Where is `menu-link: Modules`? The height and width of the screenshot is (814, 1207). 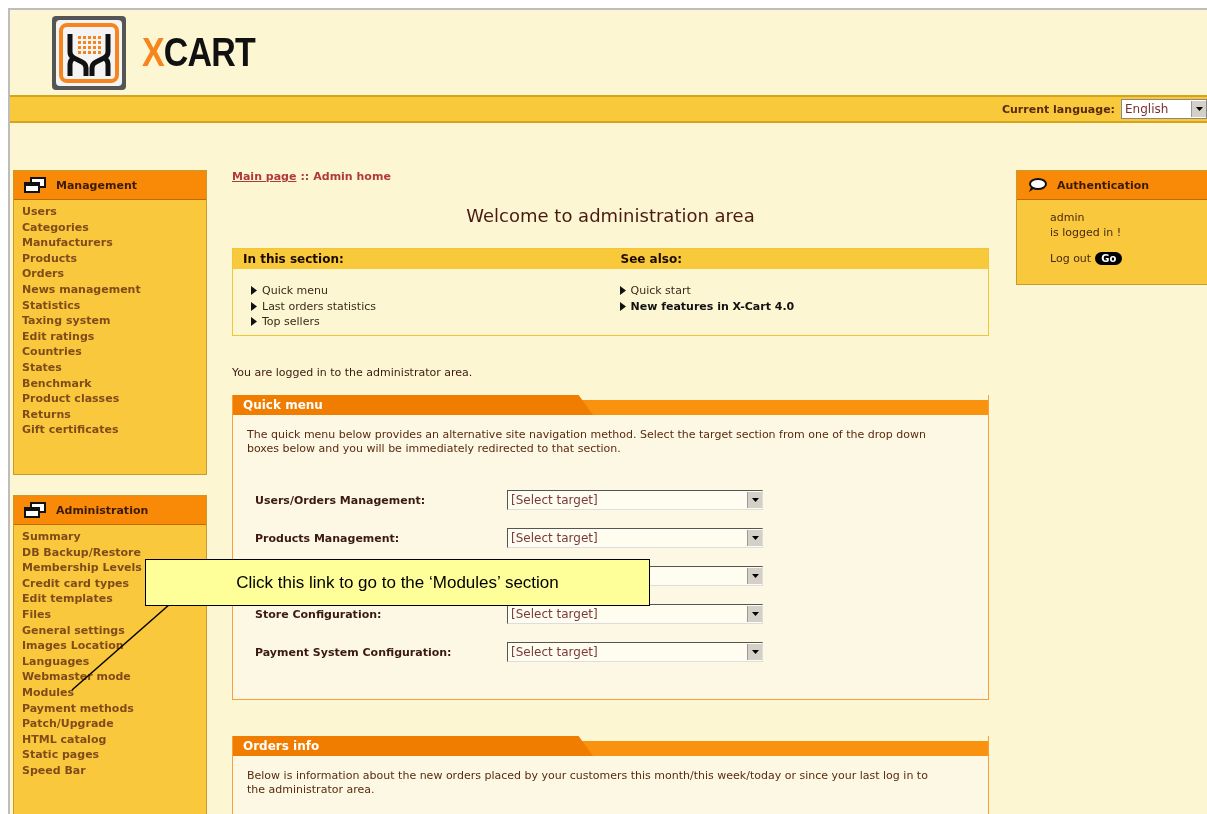 menu-link: Modules is located at coordinates (110, 692).